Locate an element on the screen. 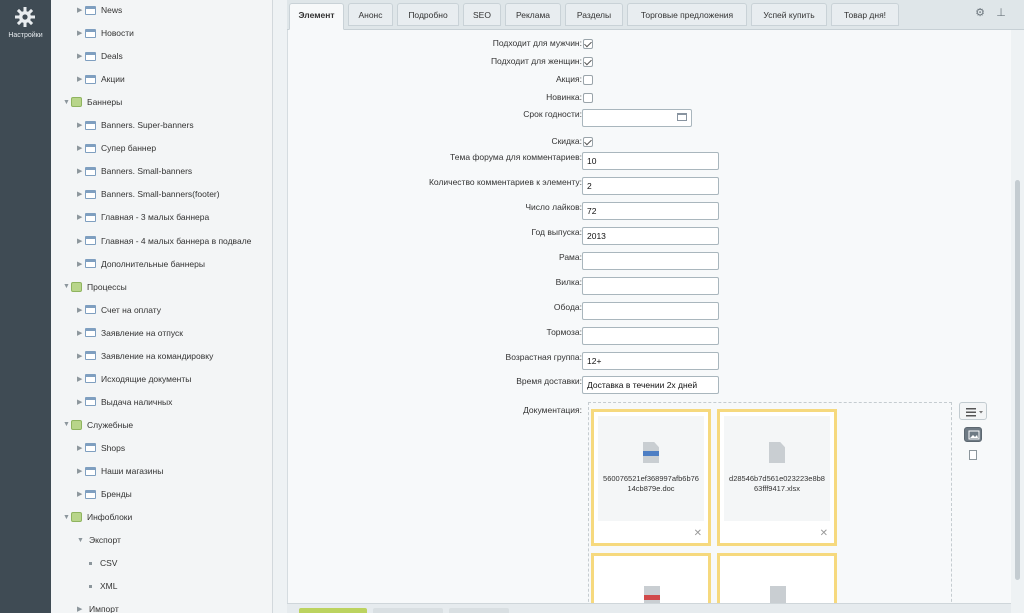 This screenshot has height=613, width=1024. file-card: d28546b7d561e023223e8b863fff9417.xlsx ✕ is located at coordinates (777, 477).